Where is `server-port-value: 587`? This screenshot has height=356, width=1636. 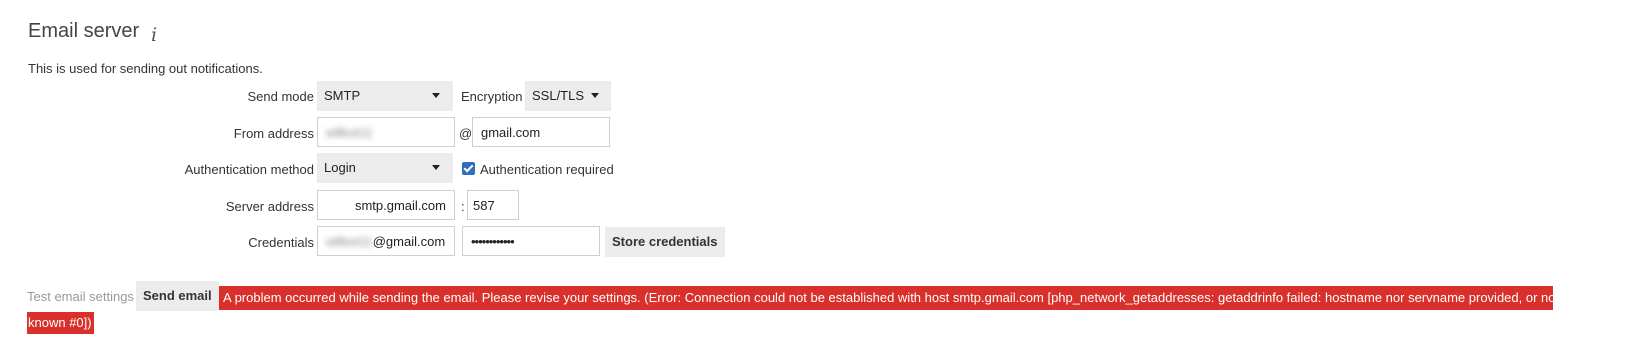
server-port-value: 587 is located at coordinates (484, 205).